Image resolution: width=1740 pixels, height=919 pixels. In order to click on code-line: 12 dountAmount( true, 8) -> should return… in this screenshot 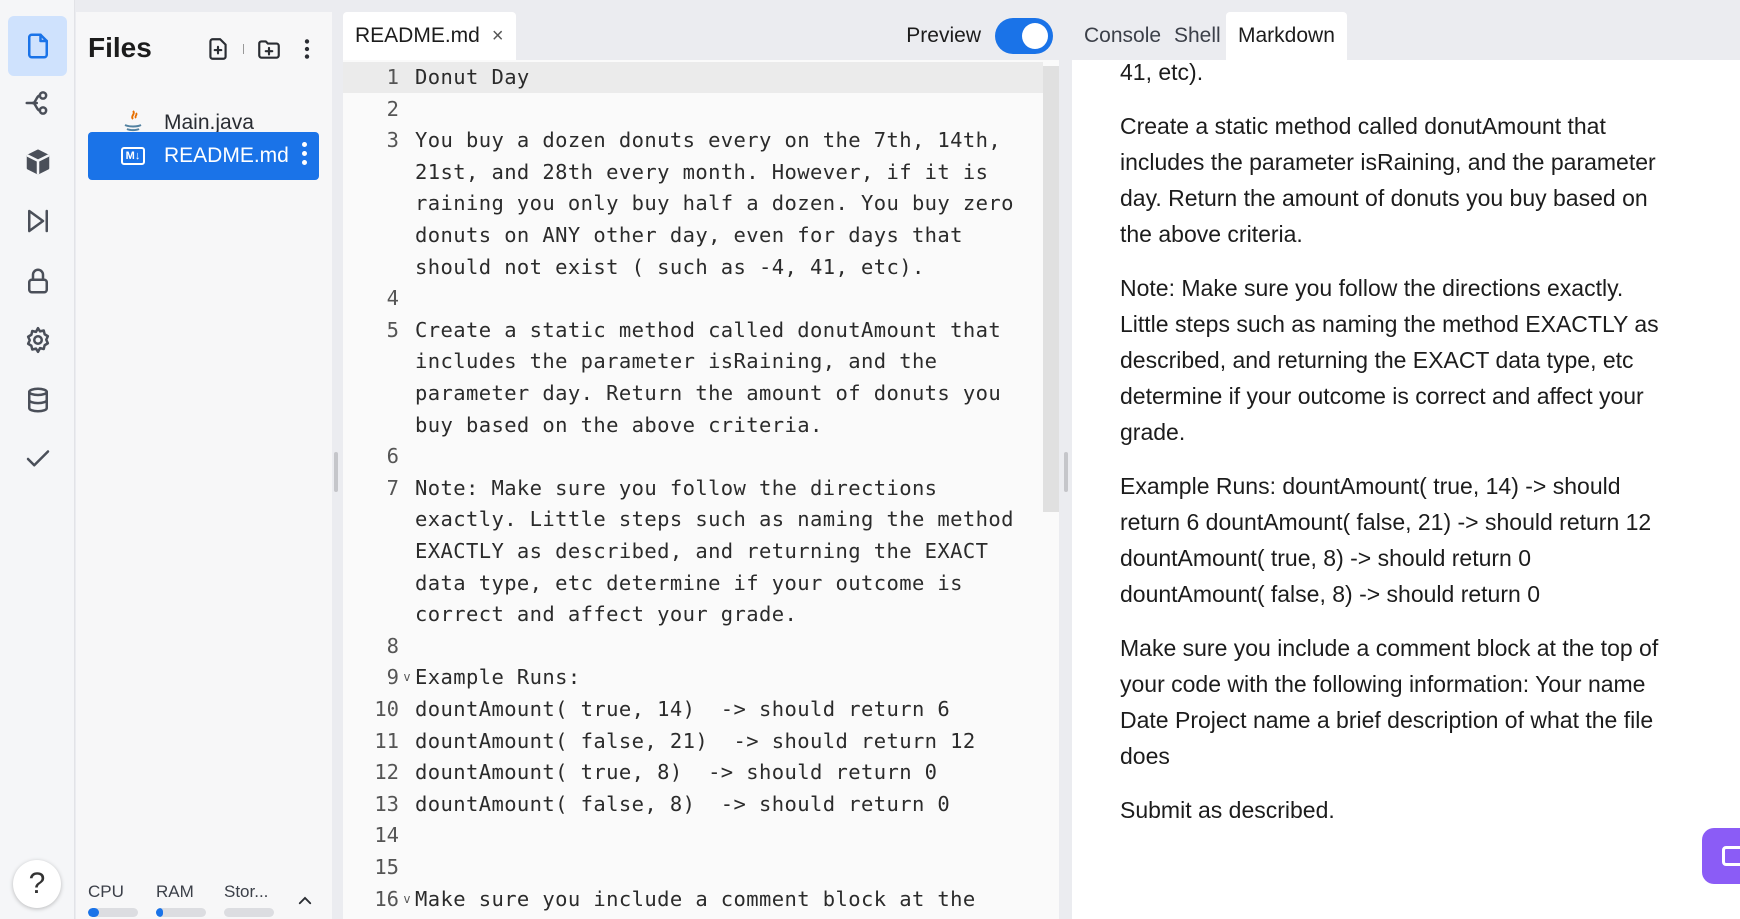, I will do `click(693, 772)`.